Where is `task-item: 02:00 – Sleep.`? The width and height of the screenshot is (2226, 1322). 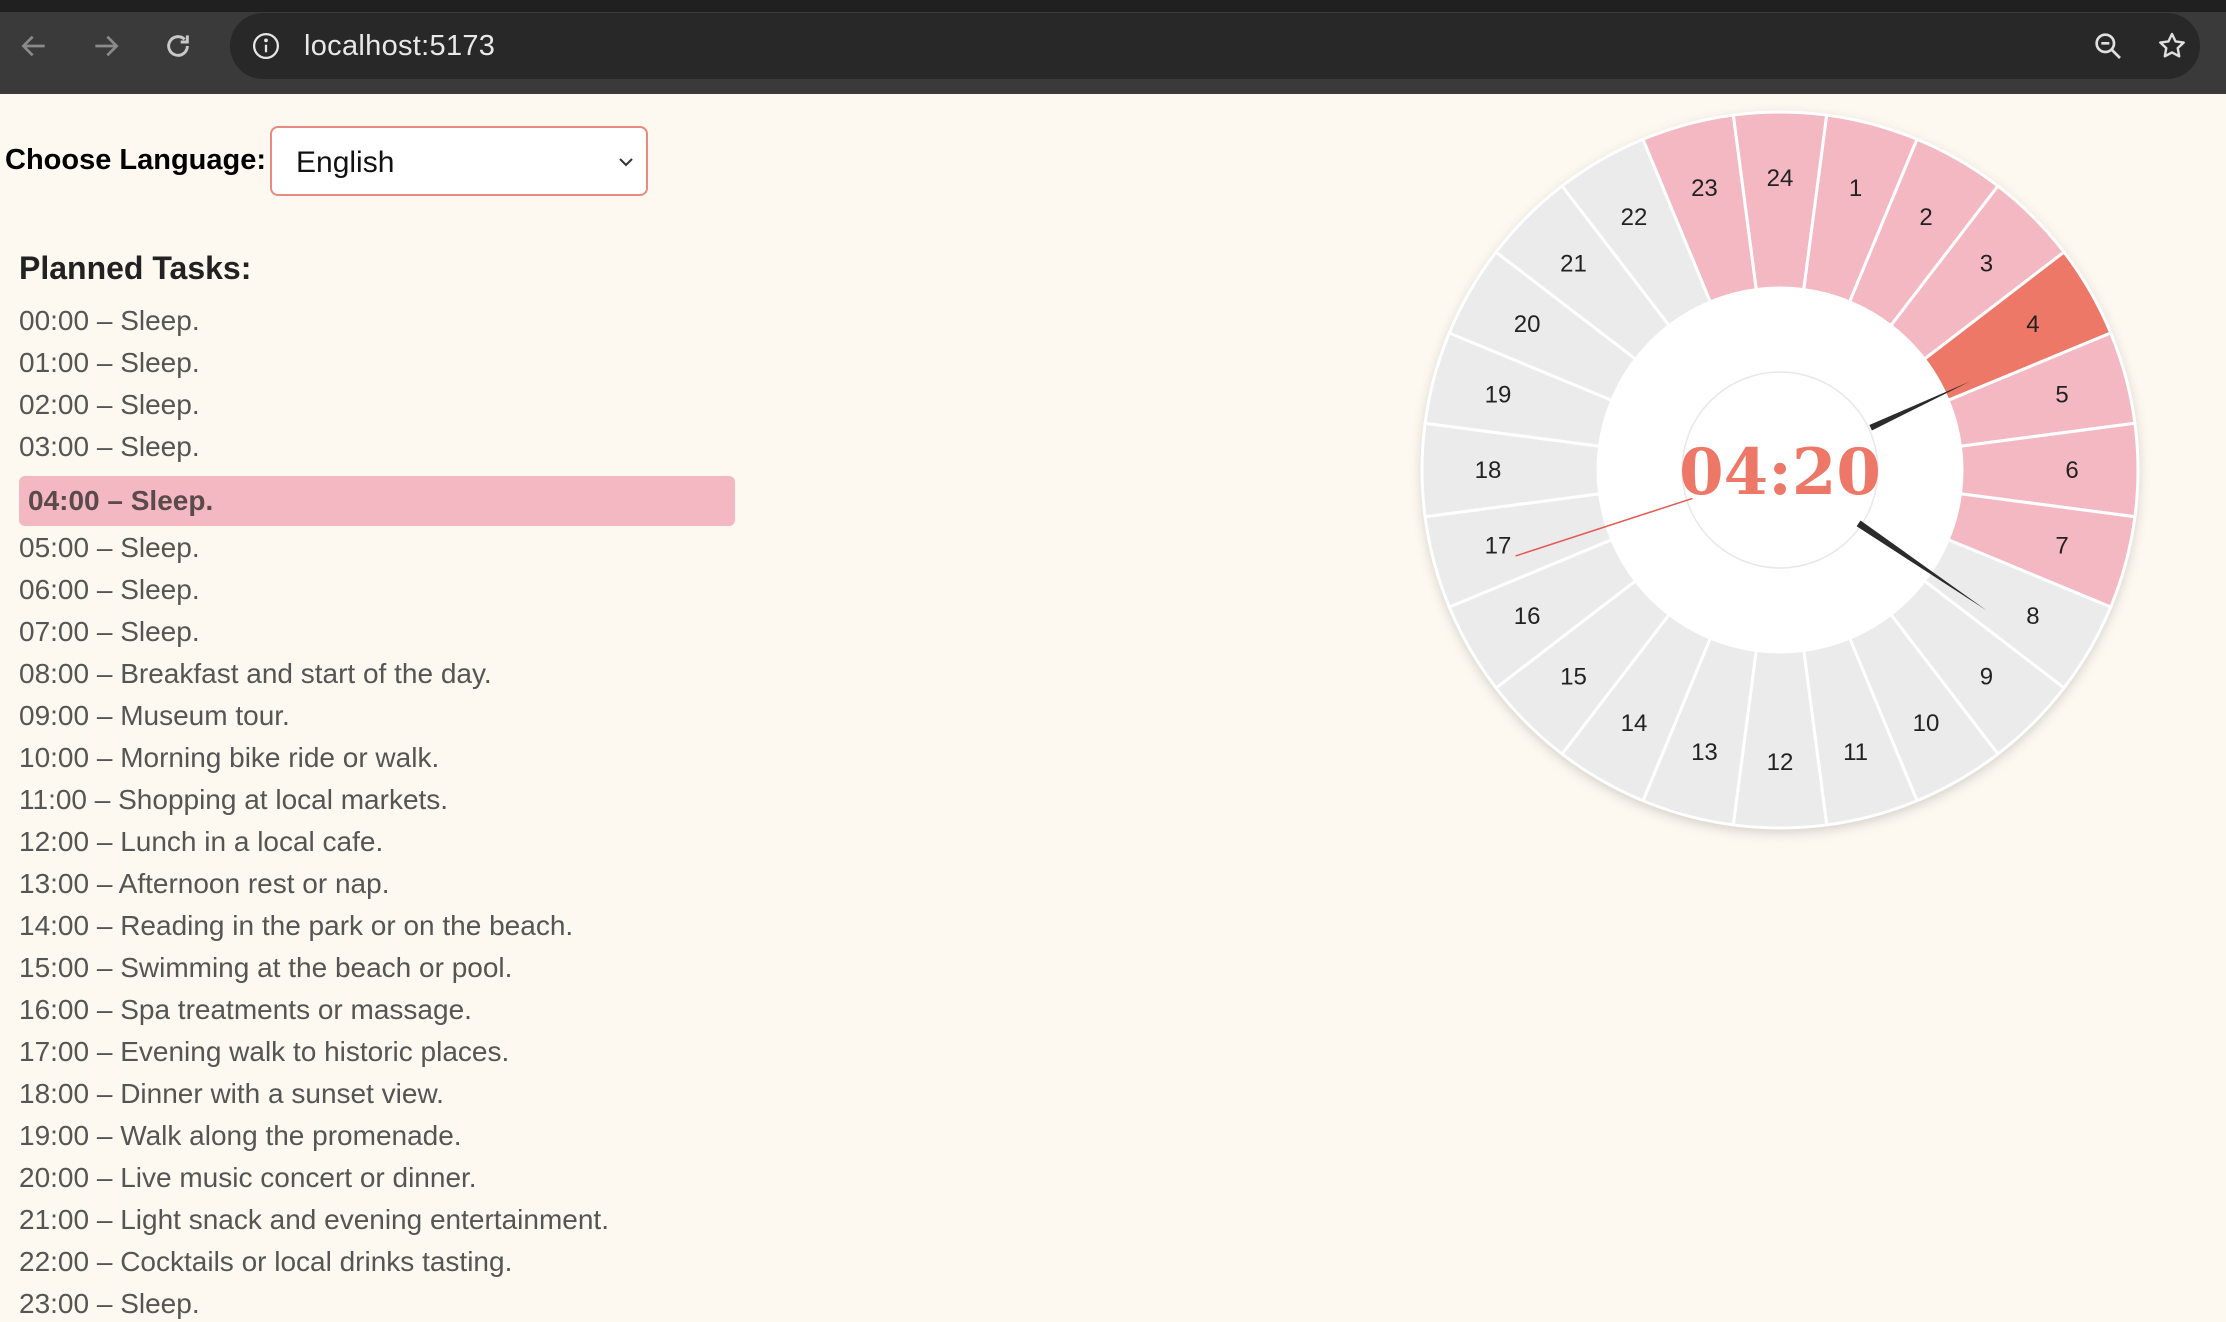
task-item: 02:00 – Sleep. is located at coordinates (109, 404).